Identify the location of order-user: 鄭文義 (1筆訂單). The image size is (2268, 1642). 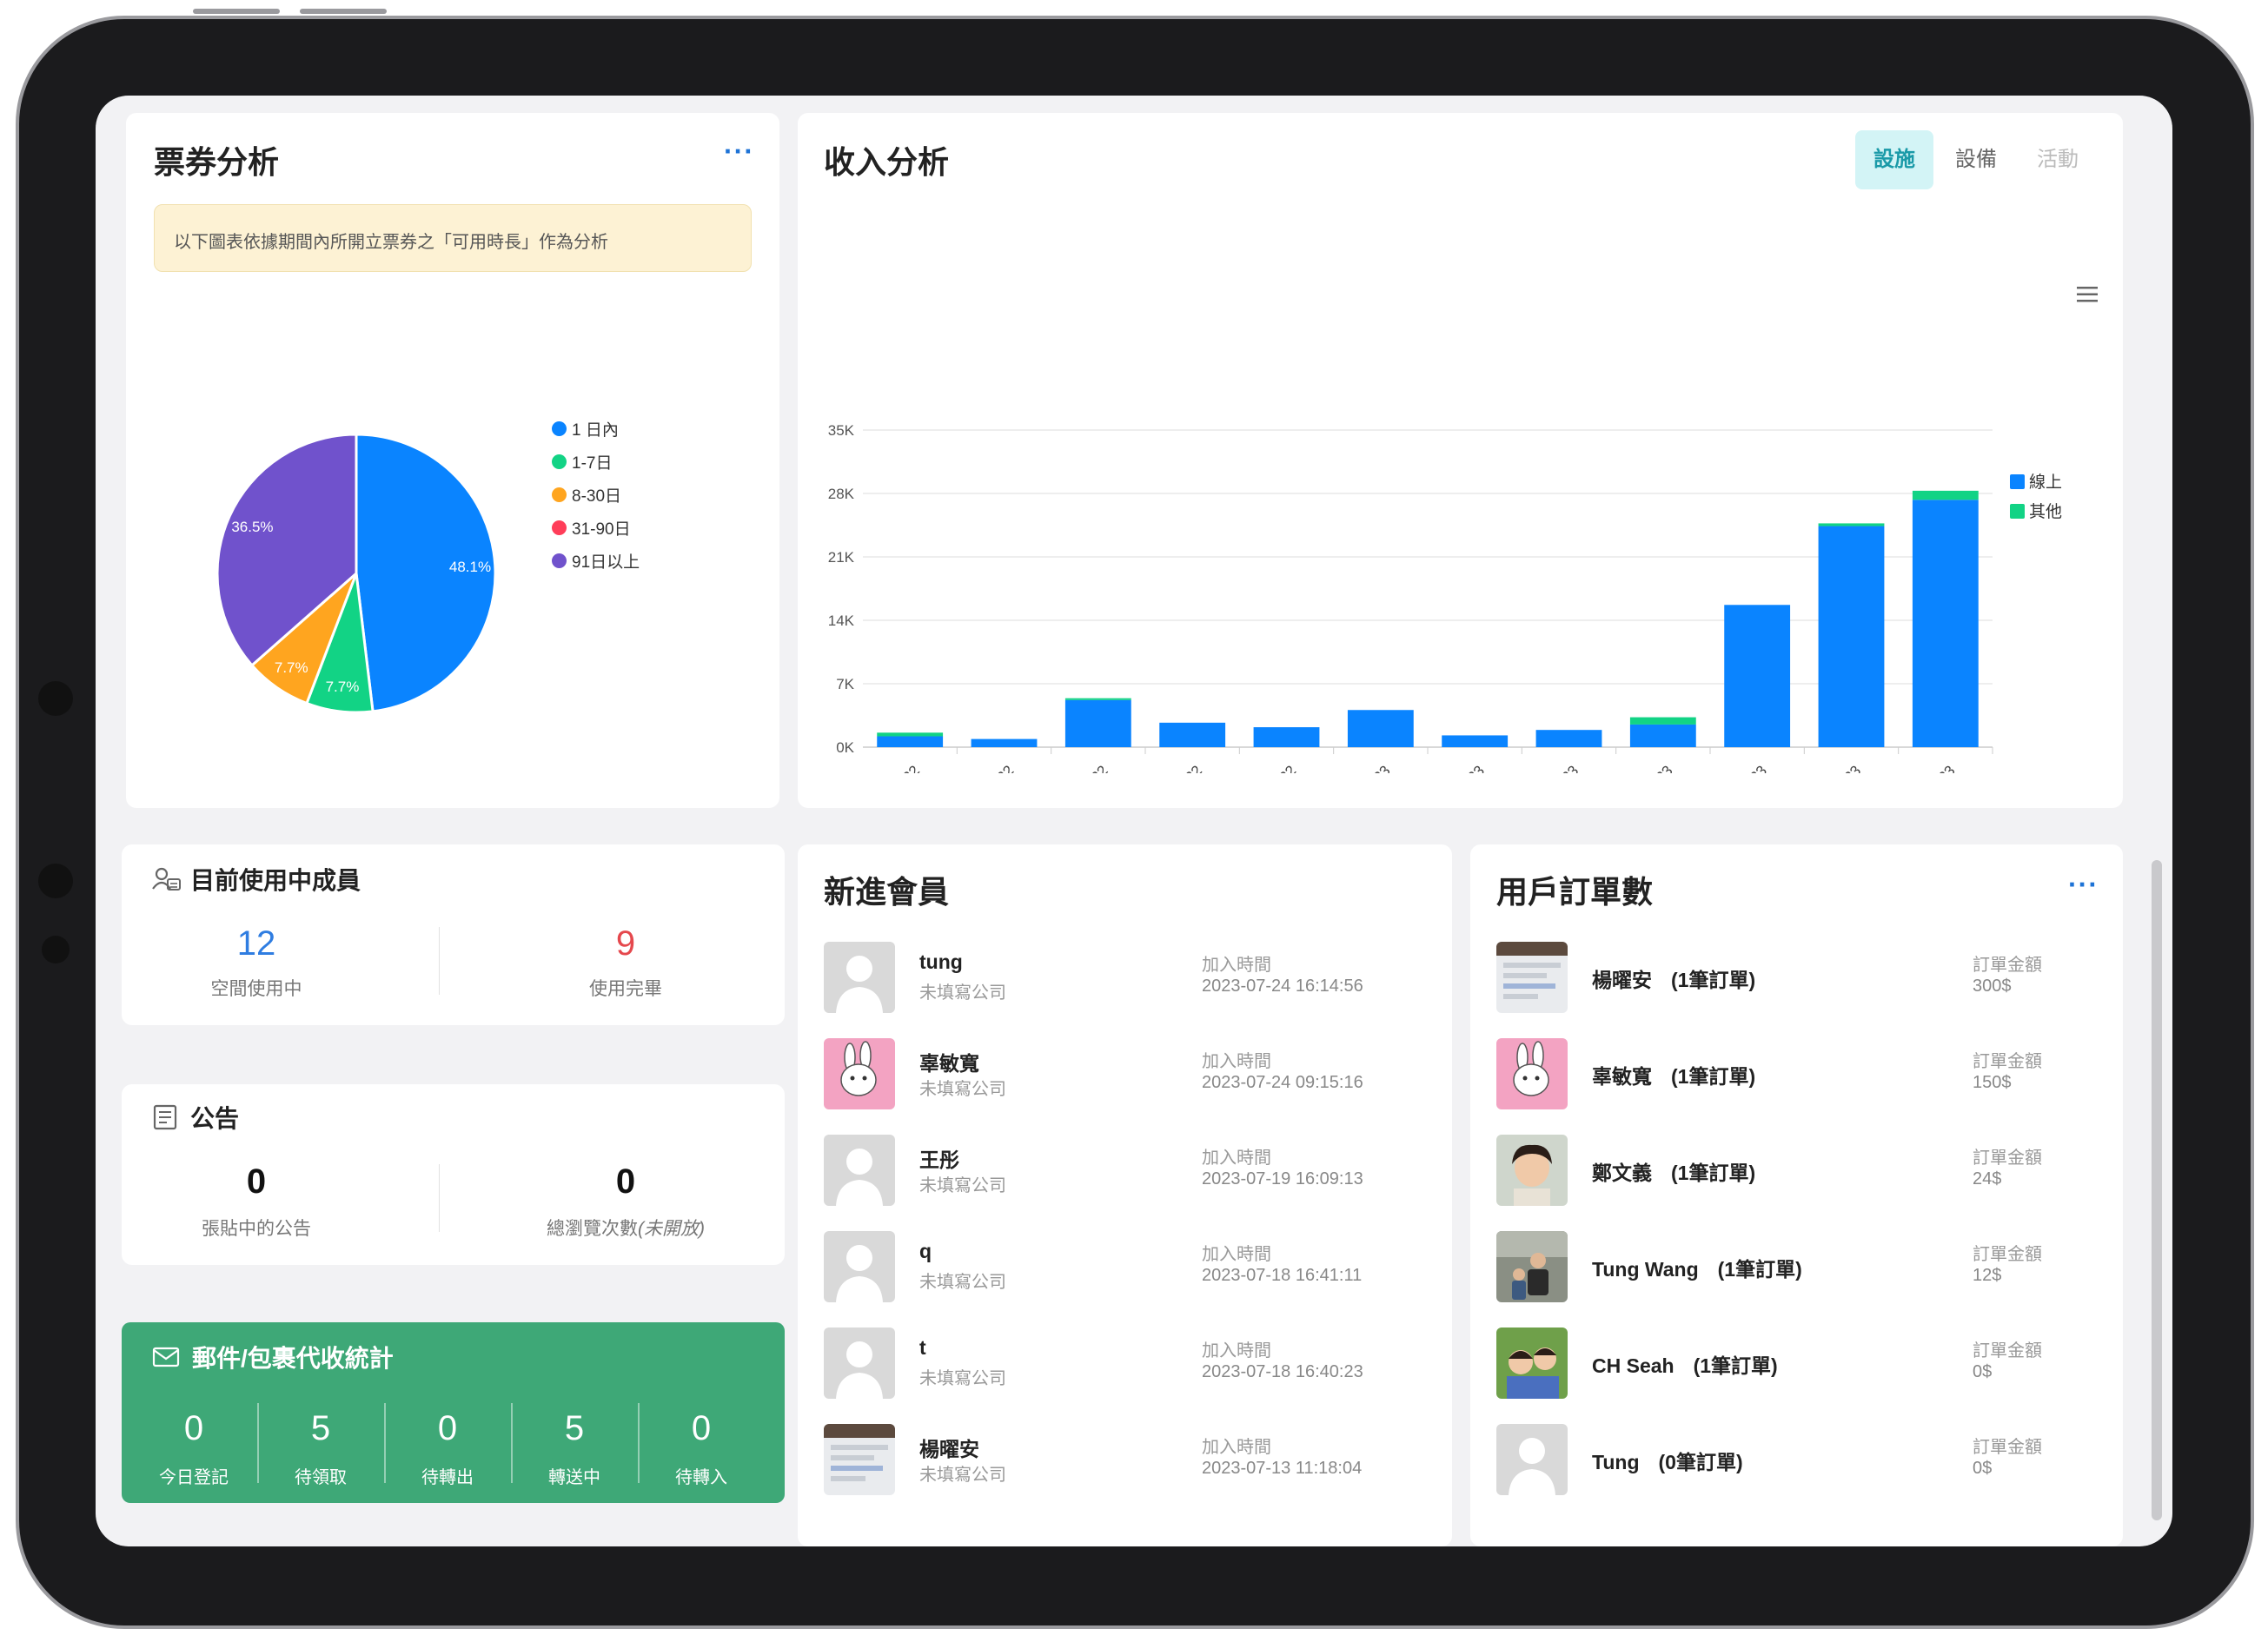
(1673, 1171).